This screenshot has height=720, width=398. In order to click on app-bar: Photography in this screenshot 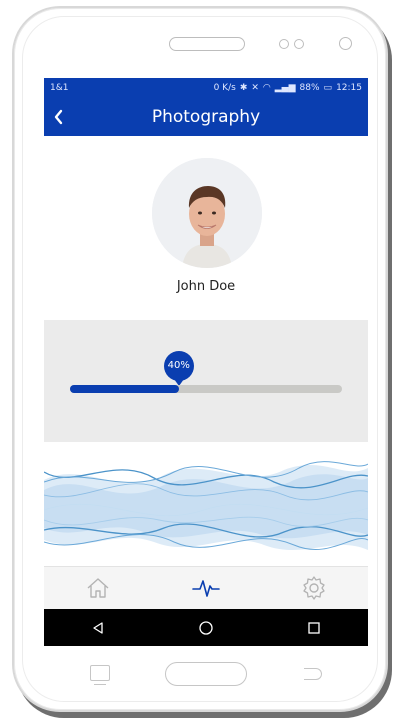, I will do `click(206, 117)`.